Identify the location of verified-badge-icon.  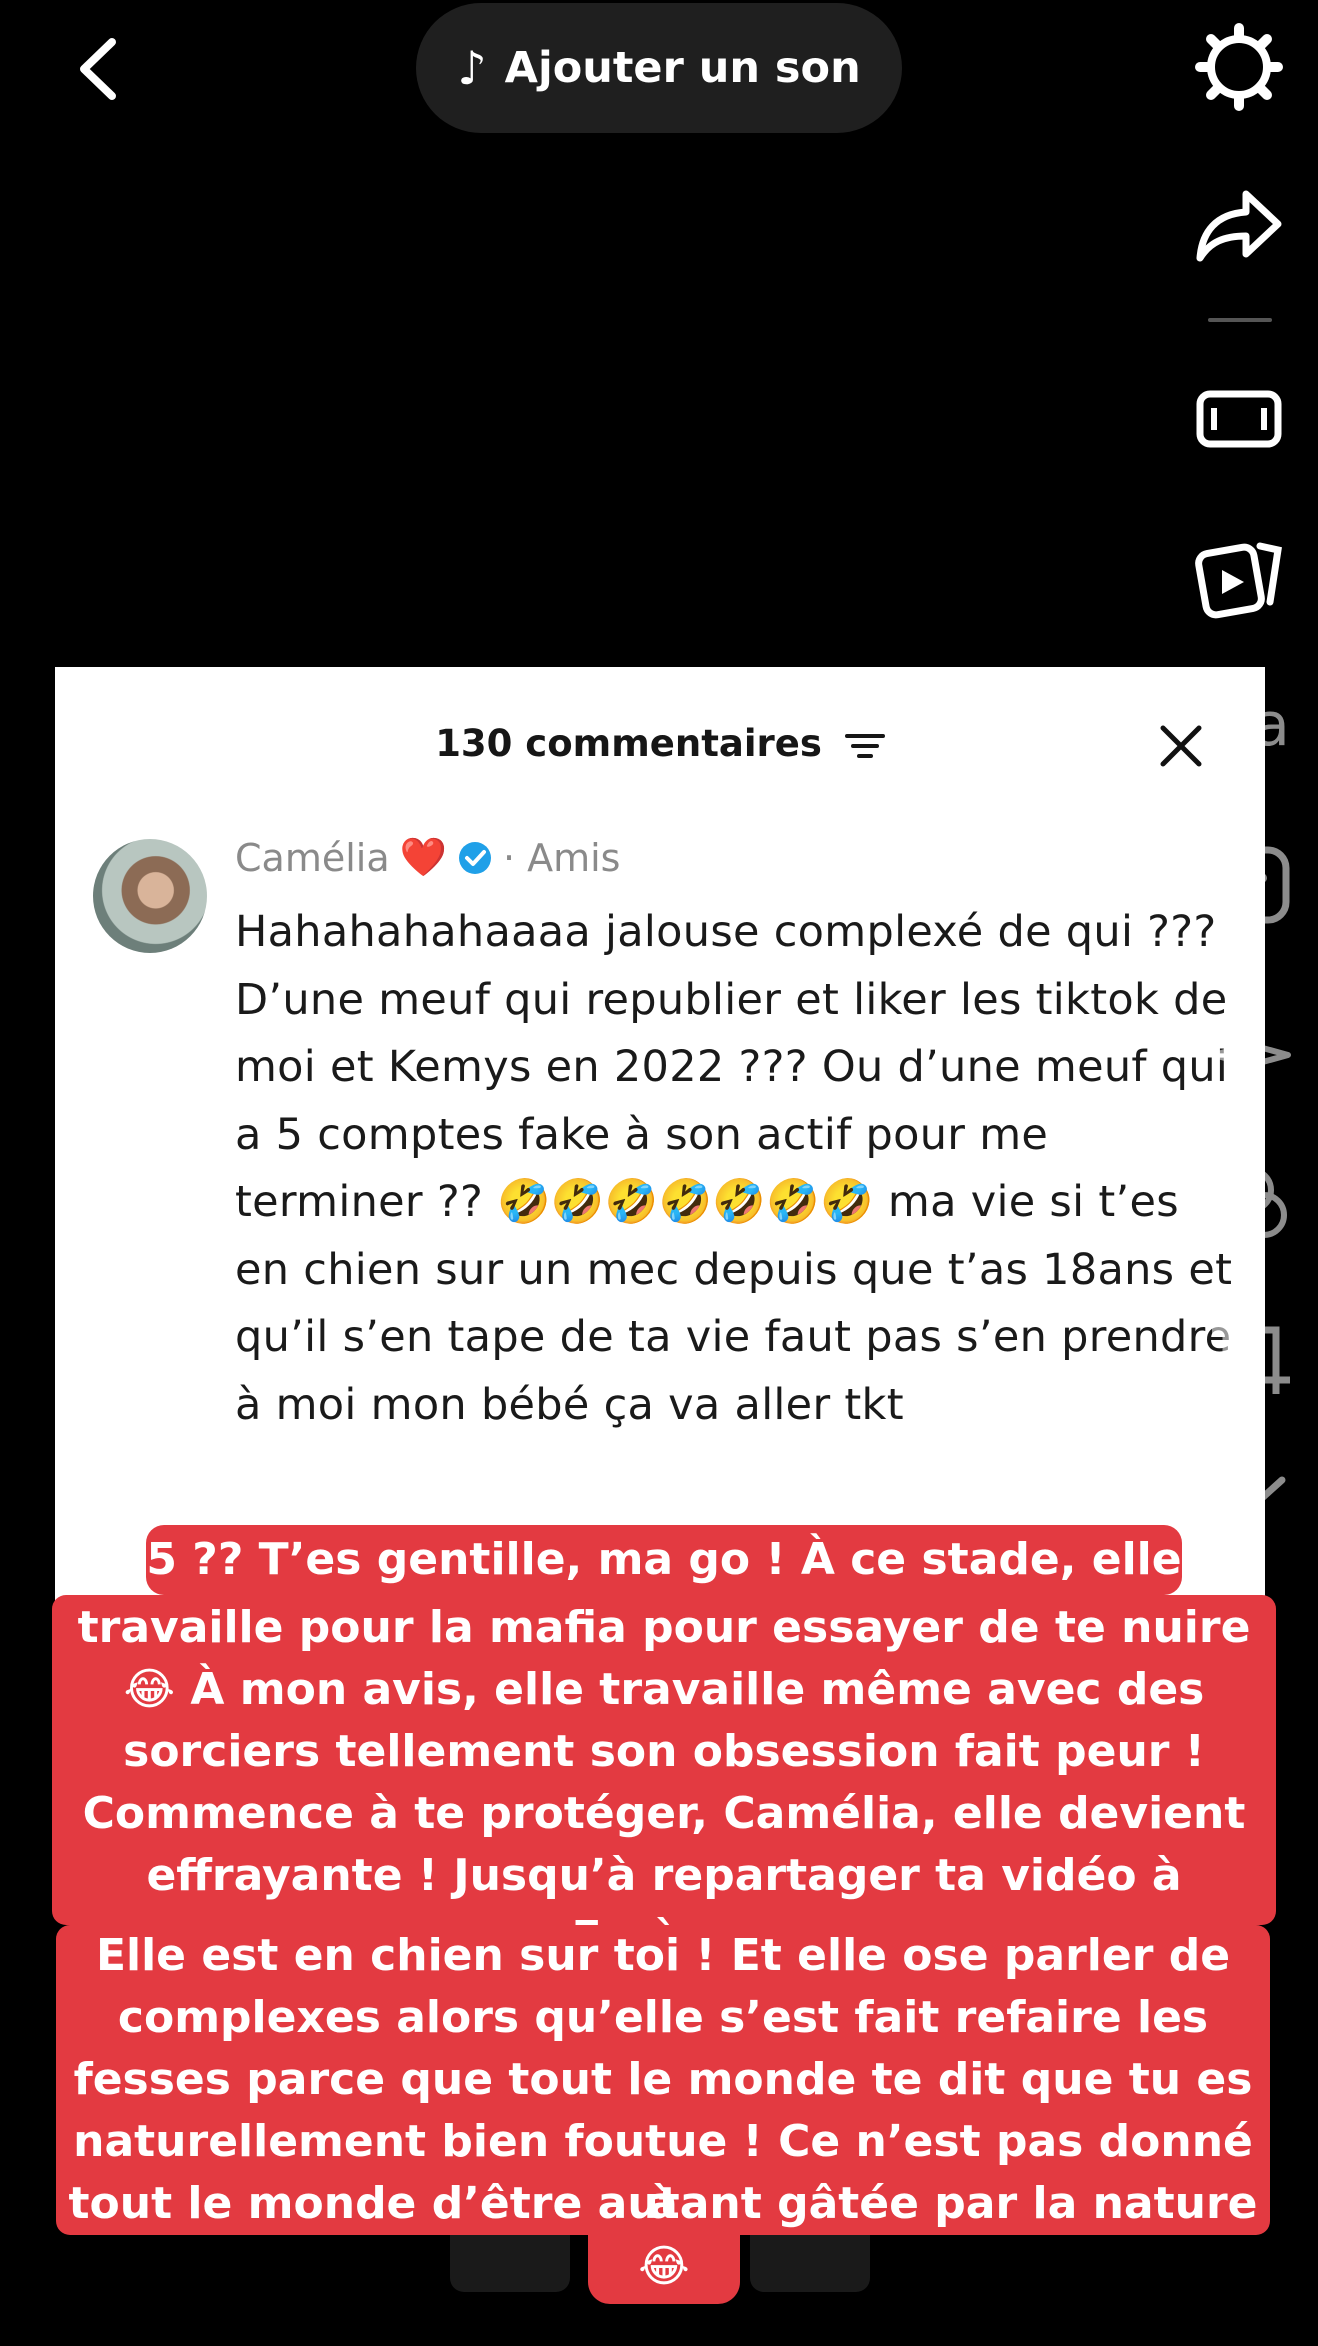
(474, 857).